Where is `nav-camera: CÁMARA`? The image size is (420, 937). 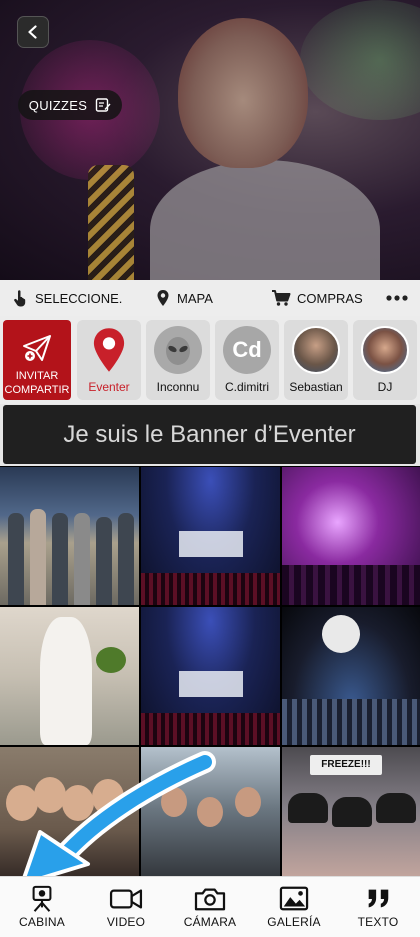
nav-camera: CÁMARA is located at coordinates (210, 907).